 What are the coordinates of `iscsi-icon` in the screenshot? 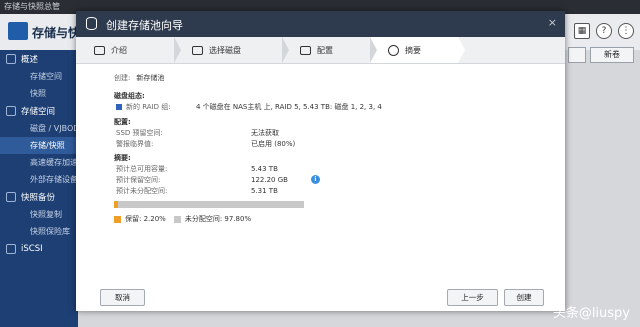 It's located at (11, 249).